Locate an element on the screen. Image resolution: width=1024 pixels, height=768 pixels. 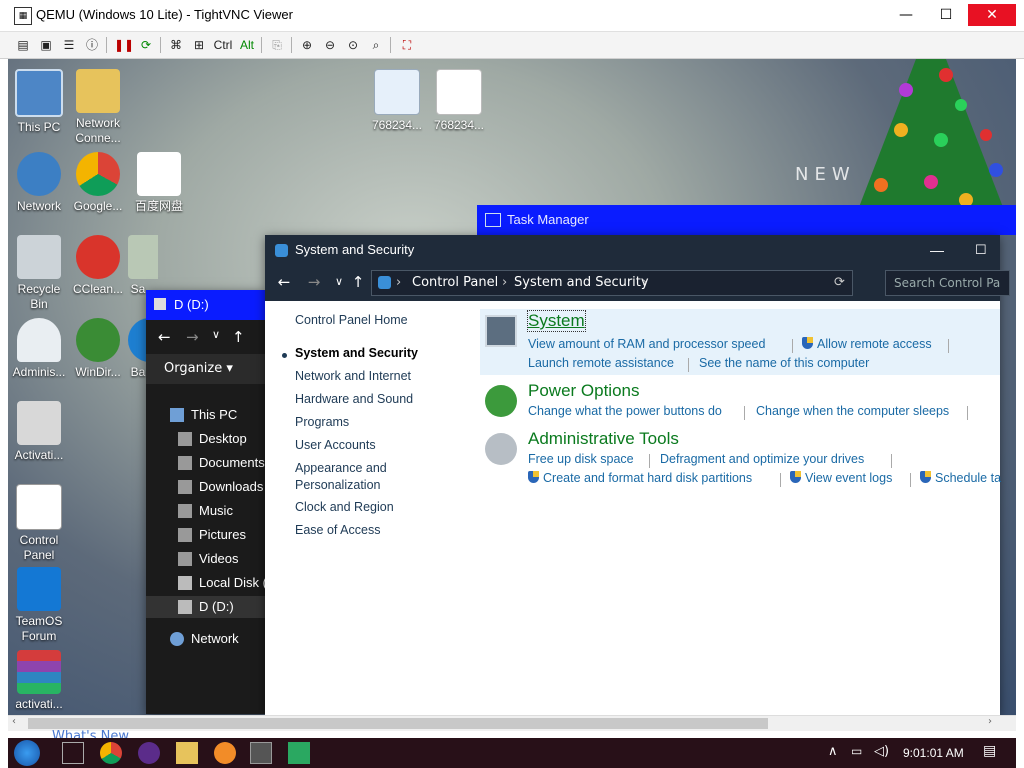
system-heading: System is located at coordinates (556, 321).